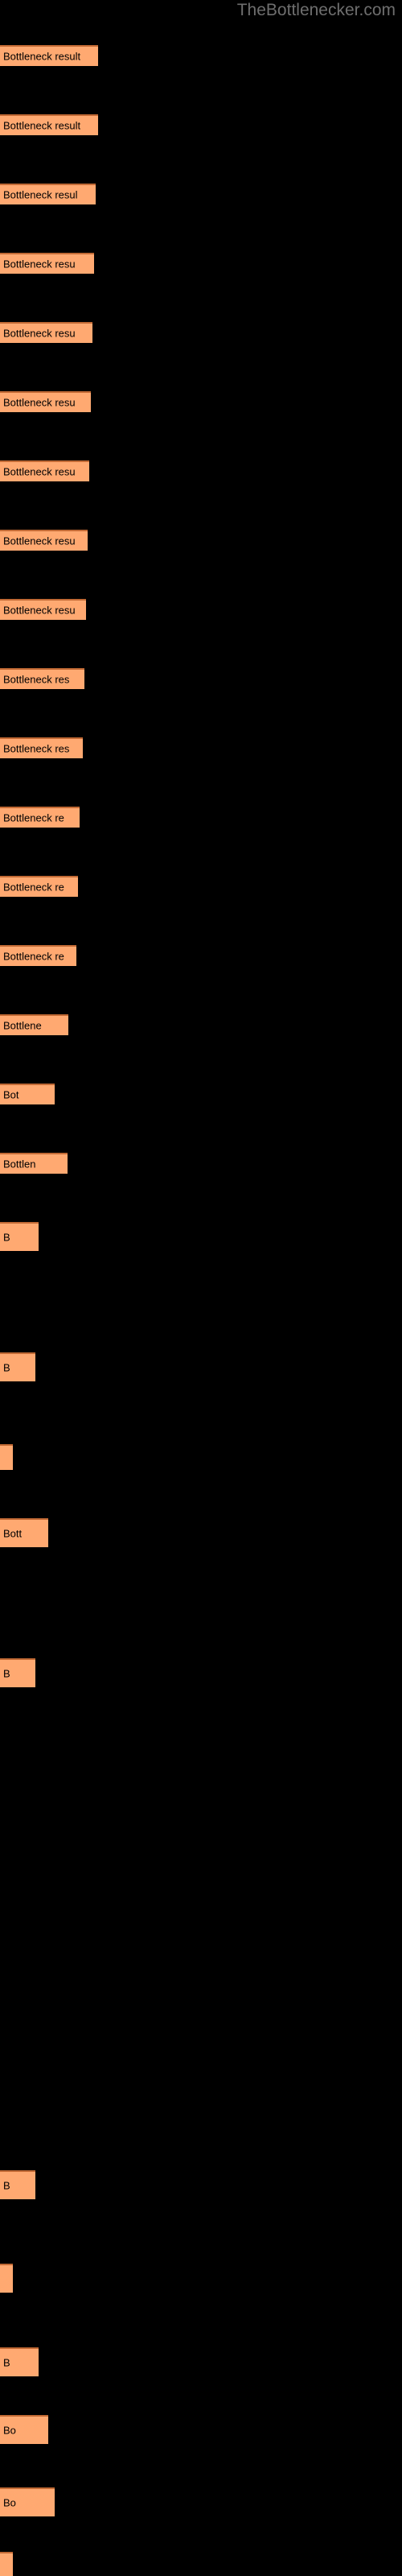 The width and height of the screenshot is (402, 2576). What do you see at coordinates (40, 194) in the screenshot?
I see `chart-bar-label: Bottleneck resul` at bounding box center [40, 194].